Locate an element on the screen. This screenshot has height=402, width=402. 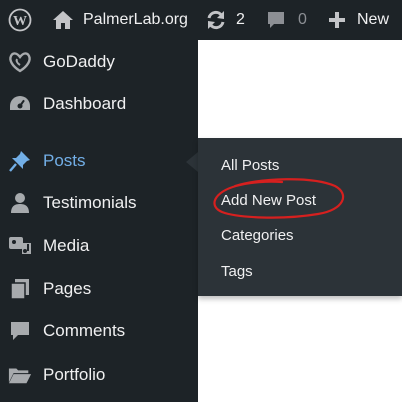
comments-link: 0 is located at coordinates (286, 20).